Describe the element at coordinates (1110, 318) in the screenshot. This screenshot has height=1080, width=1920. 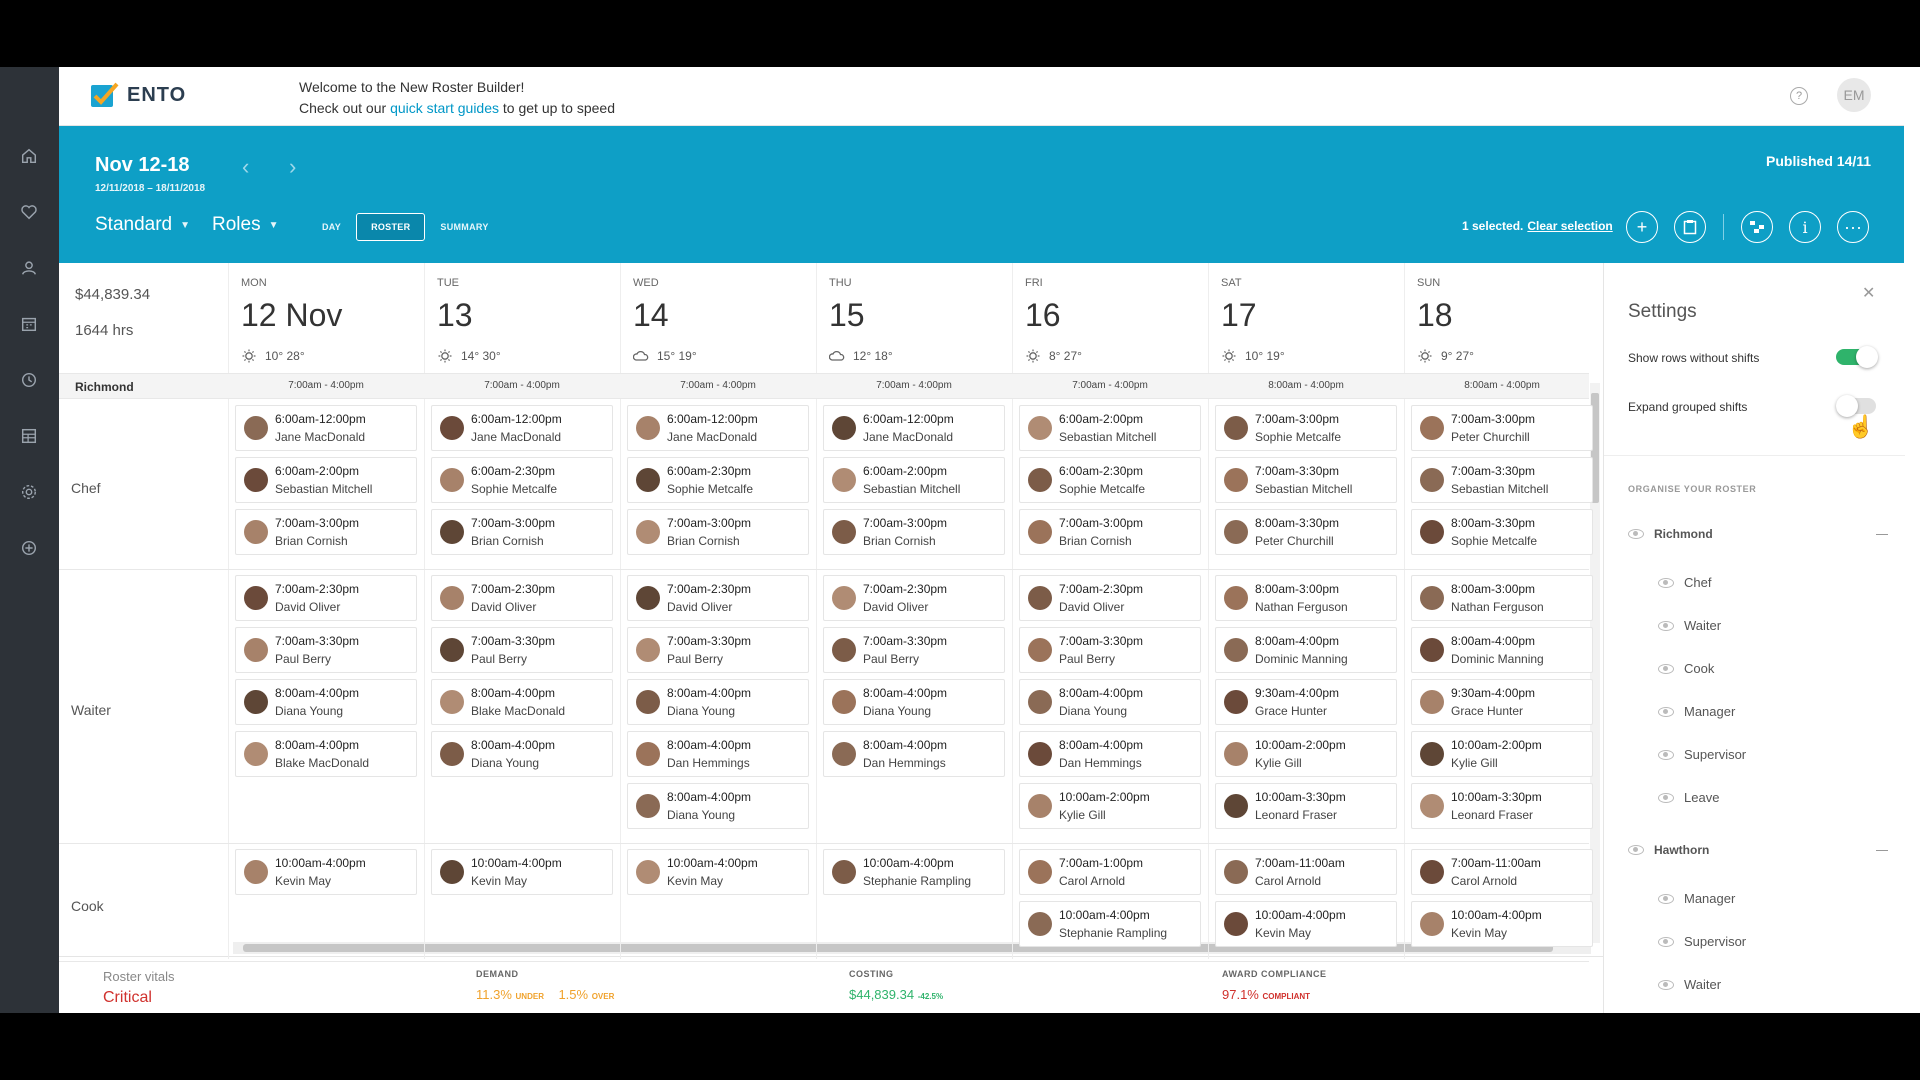
I see `day-header-fri: FRI 16 8° 27°` at that location.